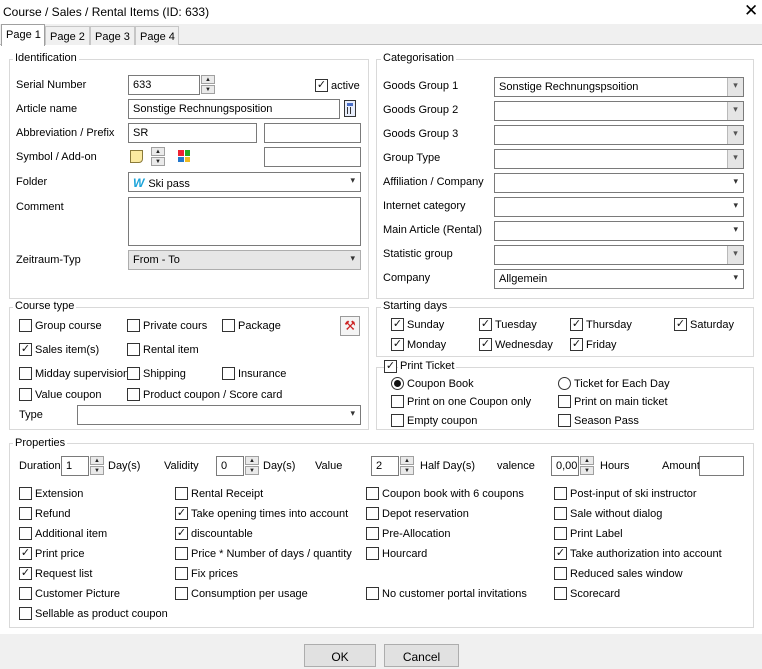 This screenshot has width=762, height=669. What do you see at coordinates (164, 85) in the screenshot?
I see `serial-number-field: 633` at bounding box center [164, 85].